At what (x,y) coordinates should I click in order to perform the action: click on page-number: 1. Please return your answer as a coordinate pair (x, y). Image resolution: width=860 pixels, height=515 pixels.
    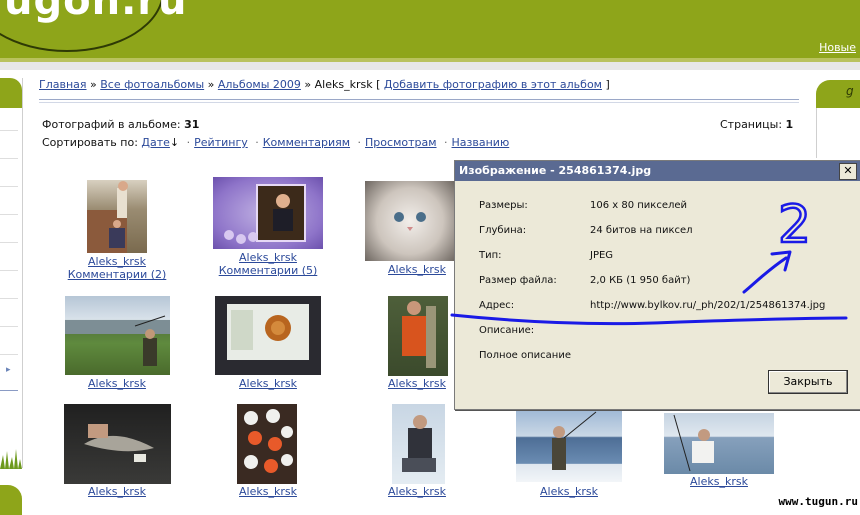
    Looking at the image, I should click on (790, 124).